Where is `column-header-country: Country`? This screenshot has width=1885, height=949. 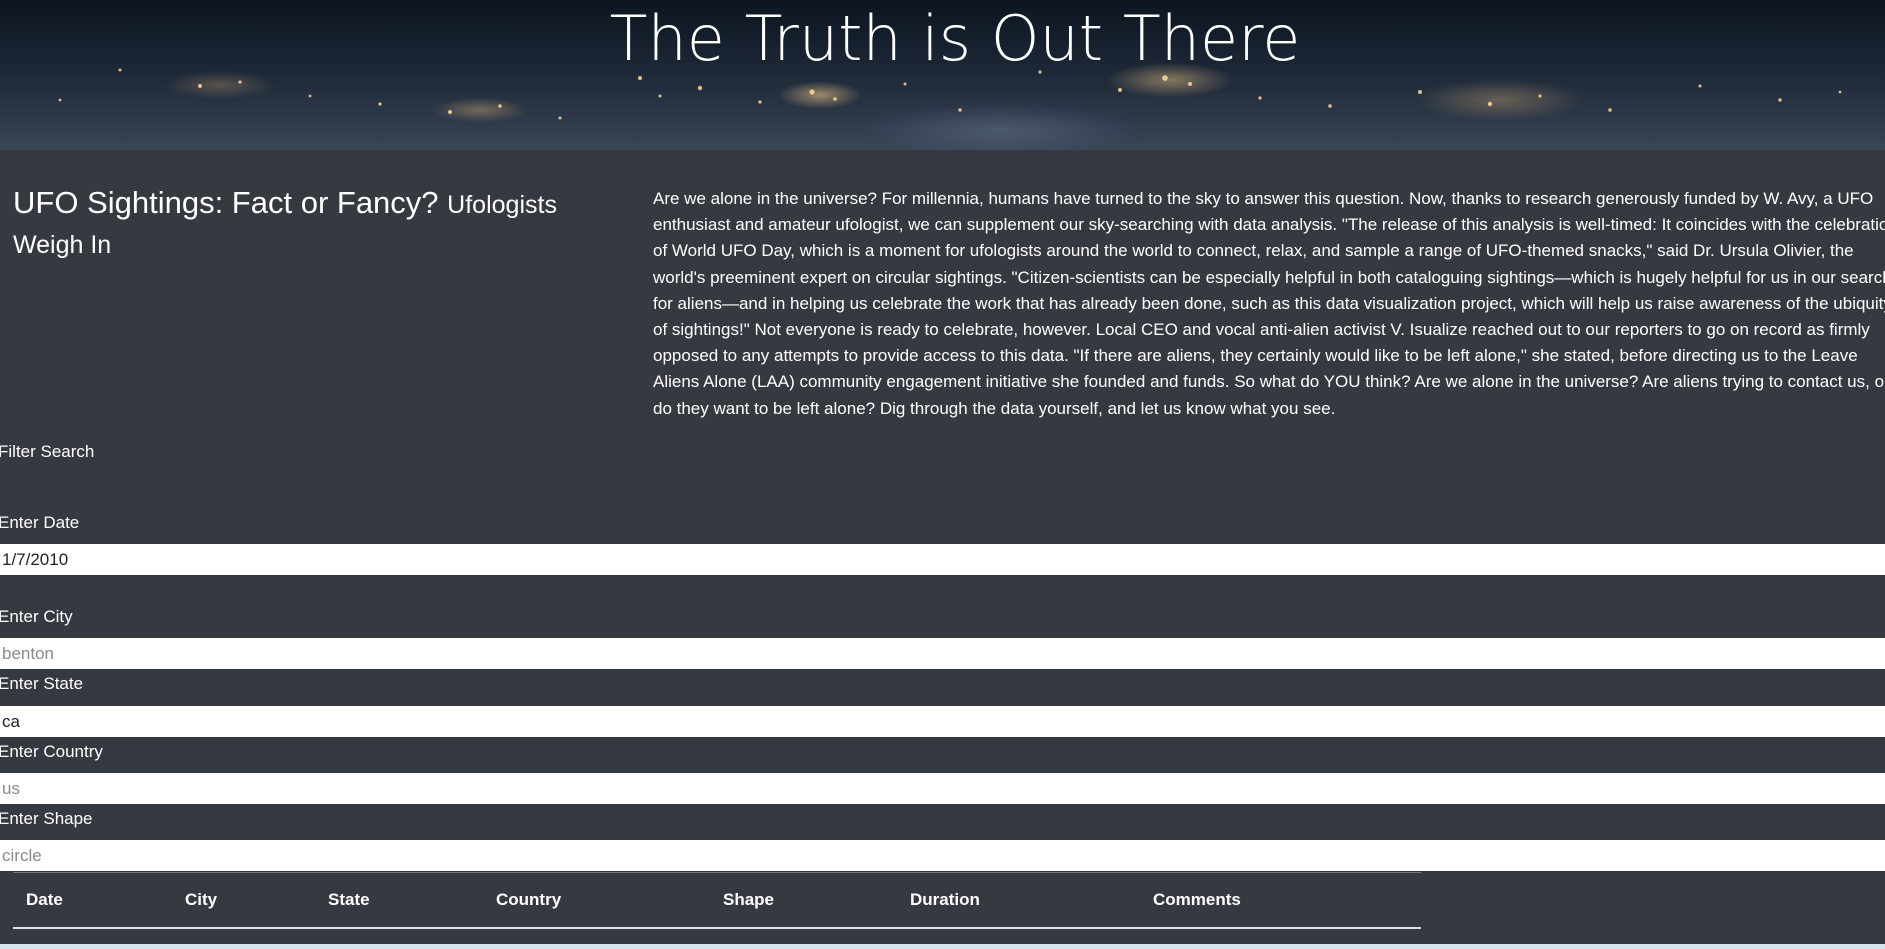 column-header-country: Country is located at coordinates (596, 900).